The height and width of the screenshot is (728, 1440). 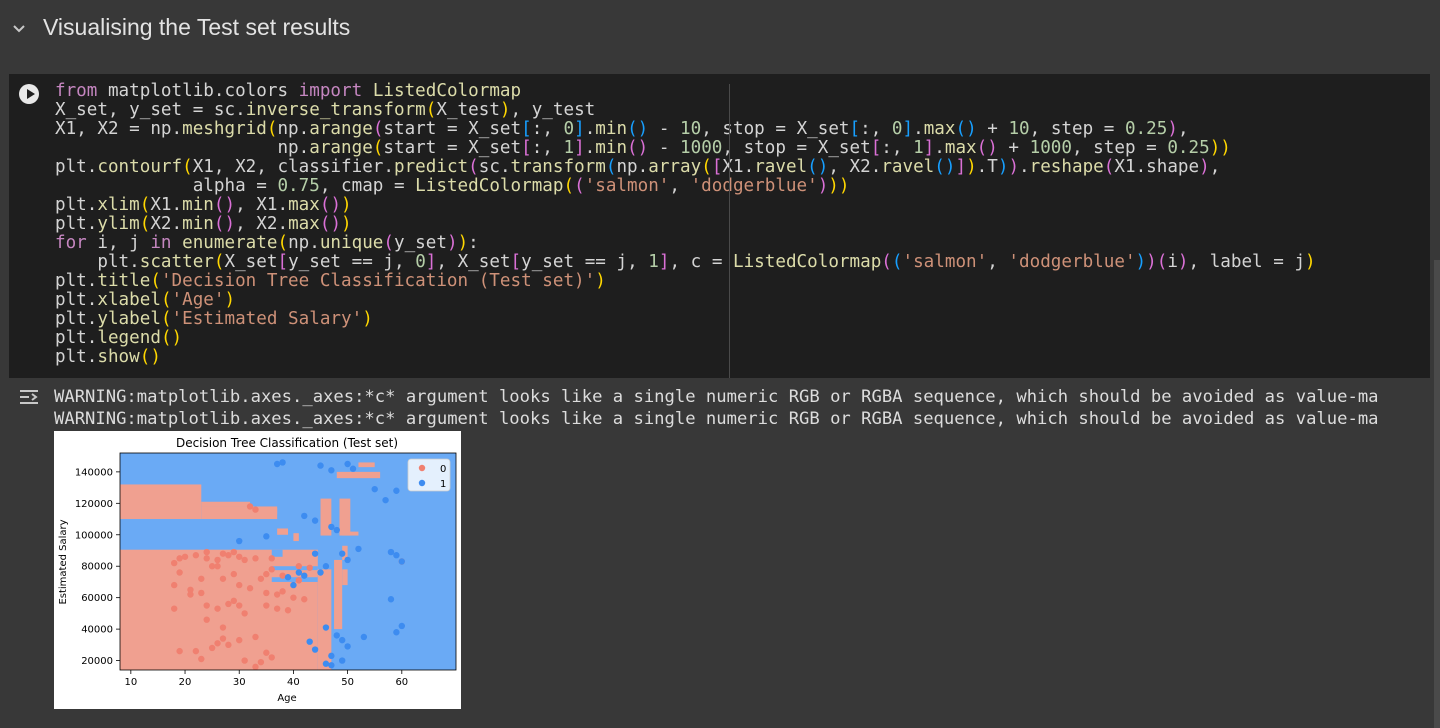 What do you see at coordinates (145, 300) in the screenshot?
I see `code-line: plt.xlabel('Age')` at bounding box center [145, 300].